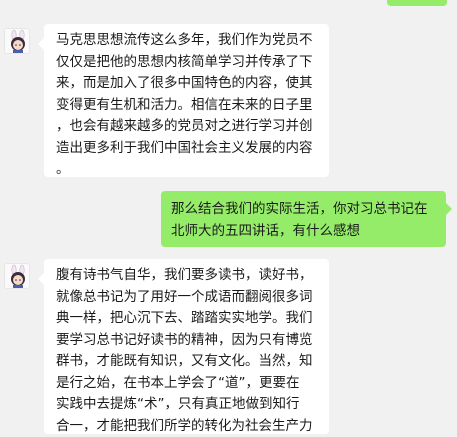 Image resolution: width=457 pixels, height=437 pixels. I want to click on sent-message-bubble: 那么结合我们的实际生活，你对习总书记在 北师大的五四讲话，有什么感想, so click(303, 219).